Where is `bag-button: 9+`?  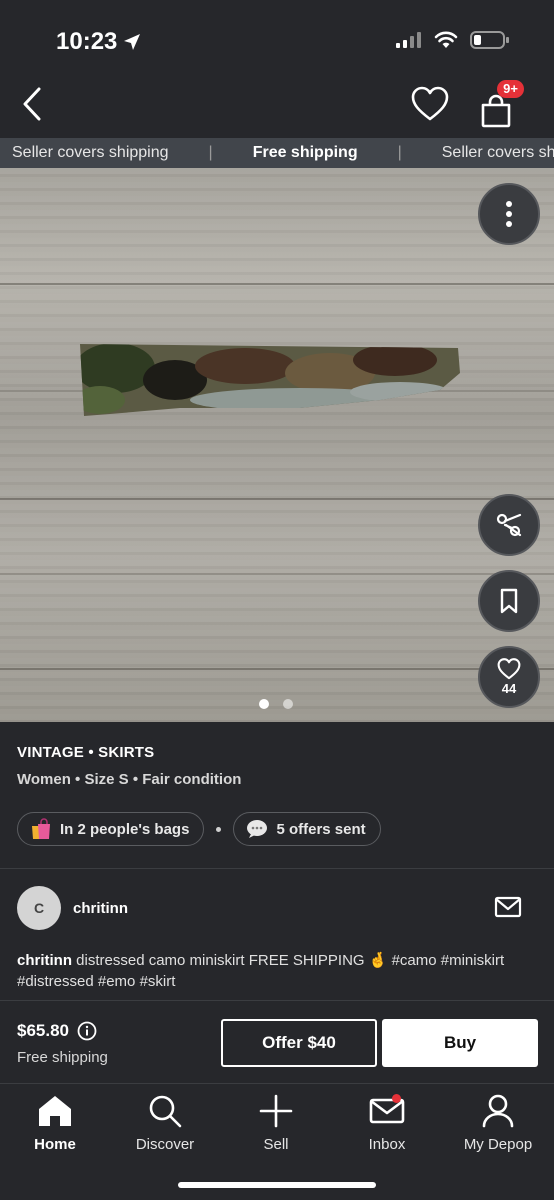 bag-button: 9+ is located at coordinates (499, 104).